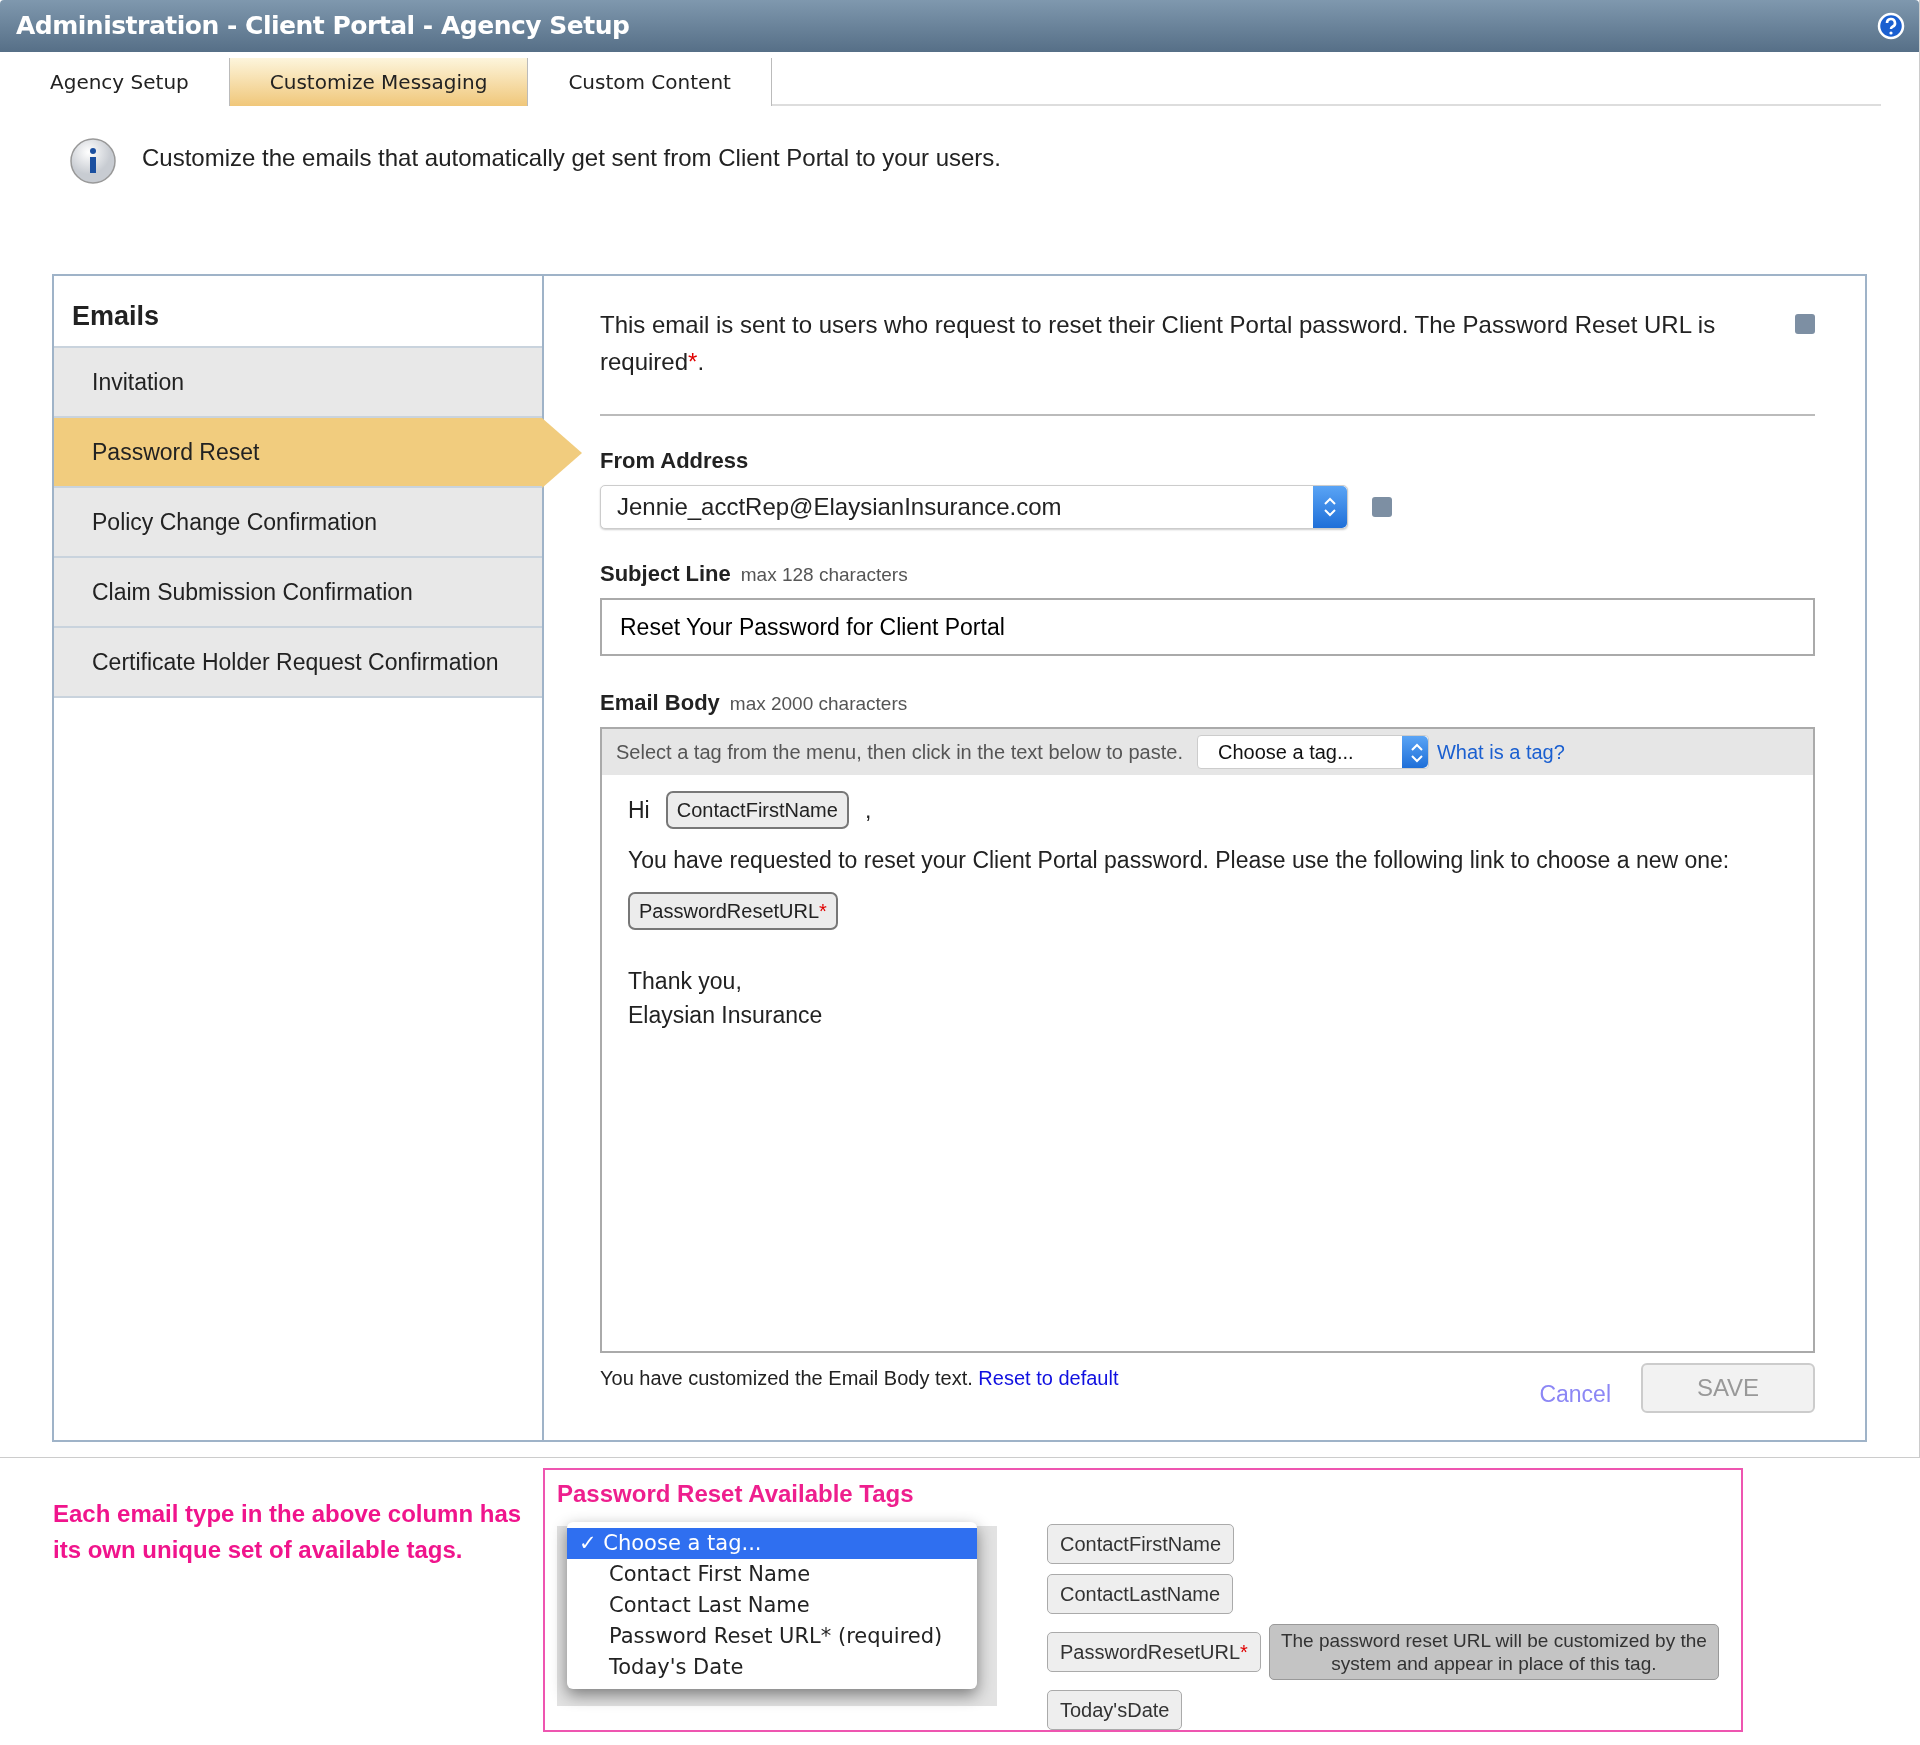 Image resolution: width=1920 pixels, height=1745 pixels. I want to click on tooltip: The password reset URL will be customized by the system and appear in place of this tag., so click(1493, 1652).